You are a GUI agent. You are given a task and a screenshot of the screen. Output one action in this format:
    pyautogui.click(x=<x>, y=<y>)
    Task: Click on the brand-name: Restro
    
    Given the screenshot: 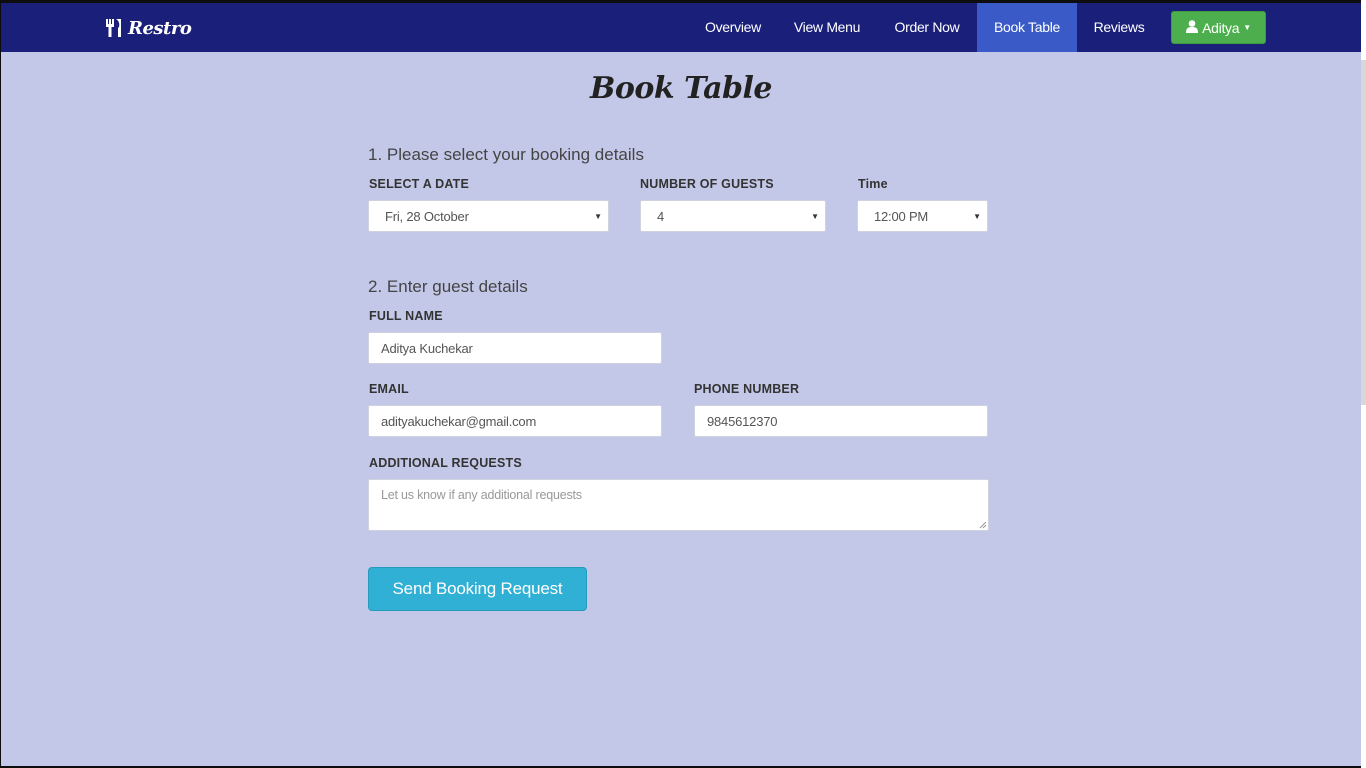 What is the action you would take?
    pyautogui.click(x=160, y=28)
    